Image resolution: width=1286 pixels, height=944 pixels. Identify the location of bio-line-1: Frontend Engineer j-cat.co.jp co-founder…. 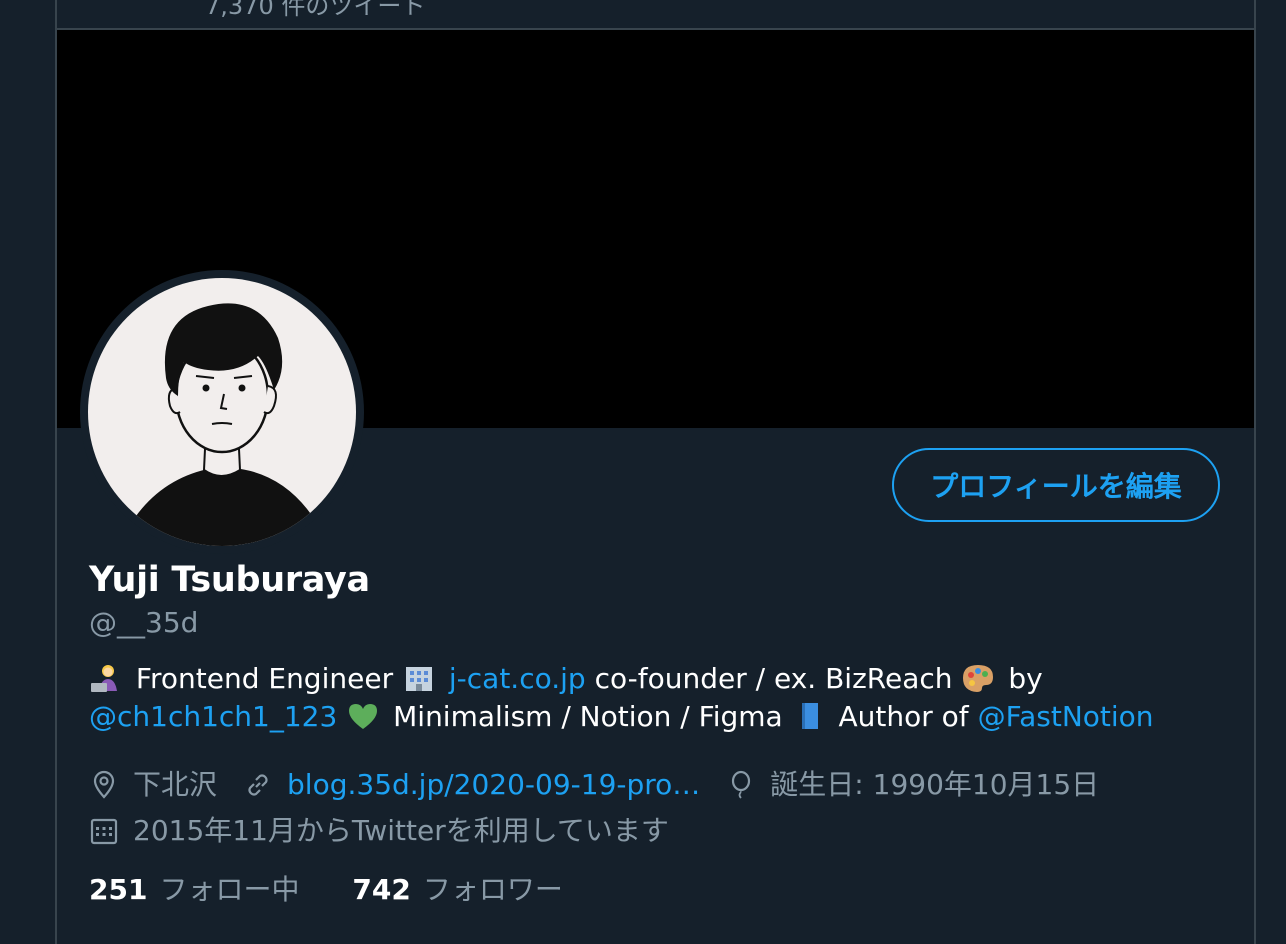
(639, 679).